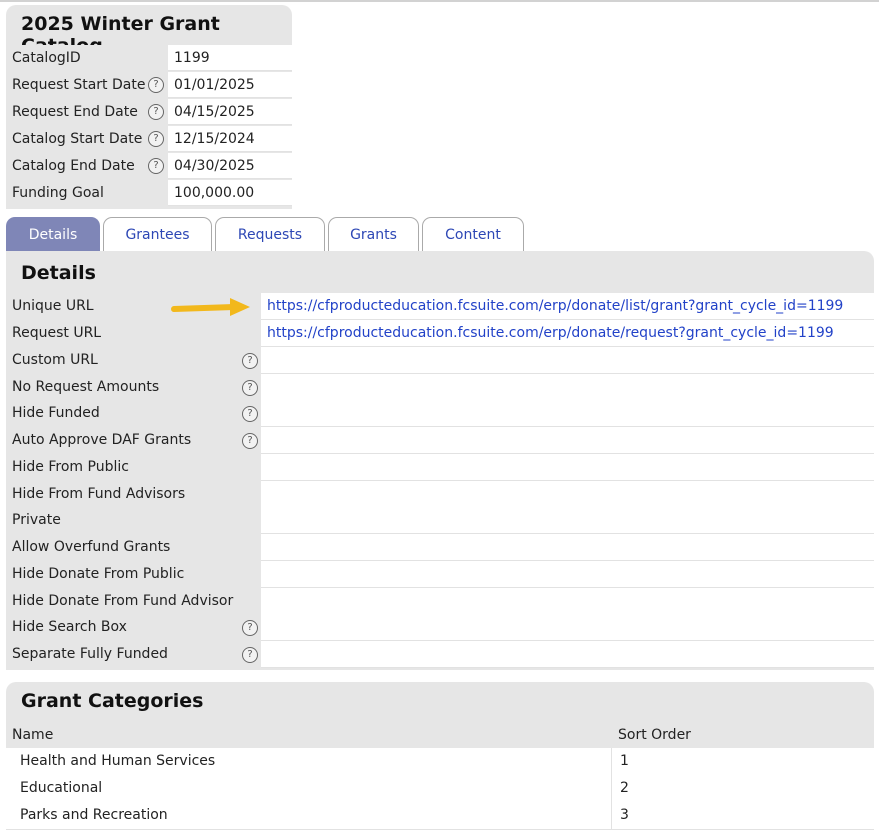  Describe the element at coordinates (654, 735) in the screenshot. I see `col-sort-order-header: Sort Order` at that location.